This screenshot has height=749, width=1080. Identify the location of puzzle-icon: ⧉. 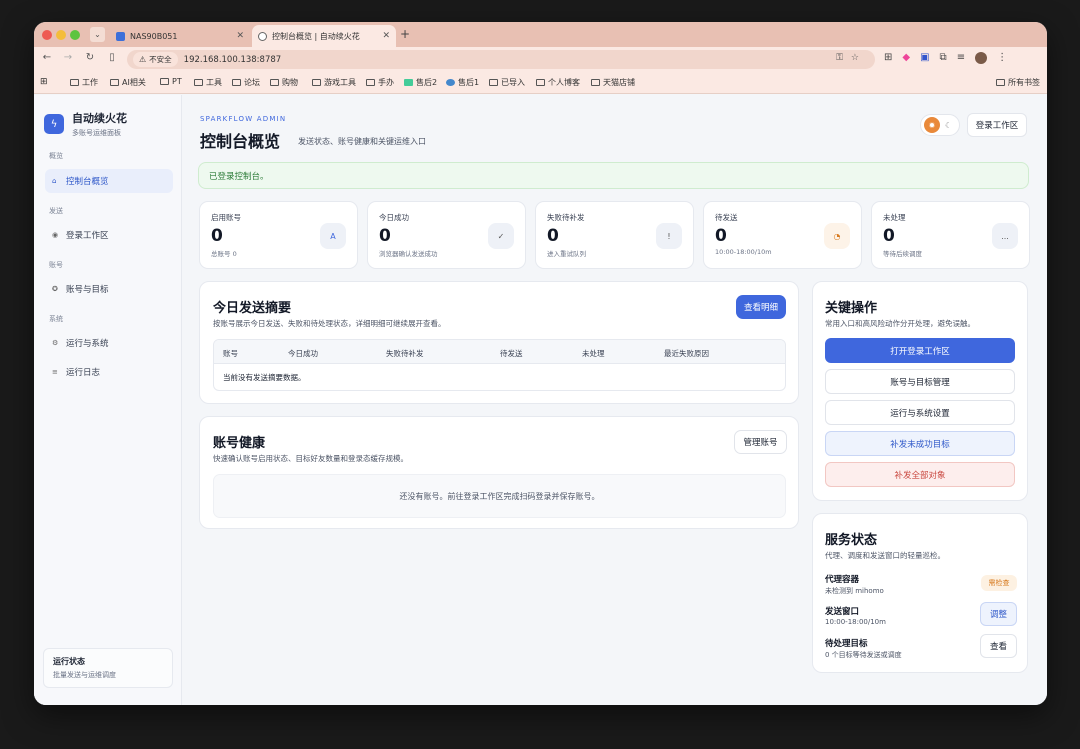
(943, 58).